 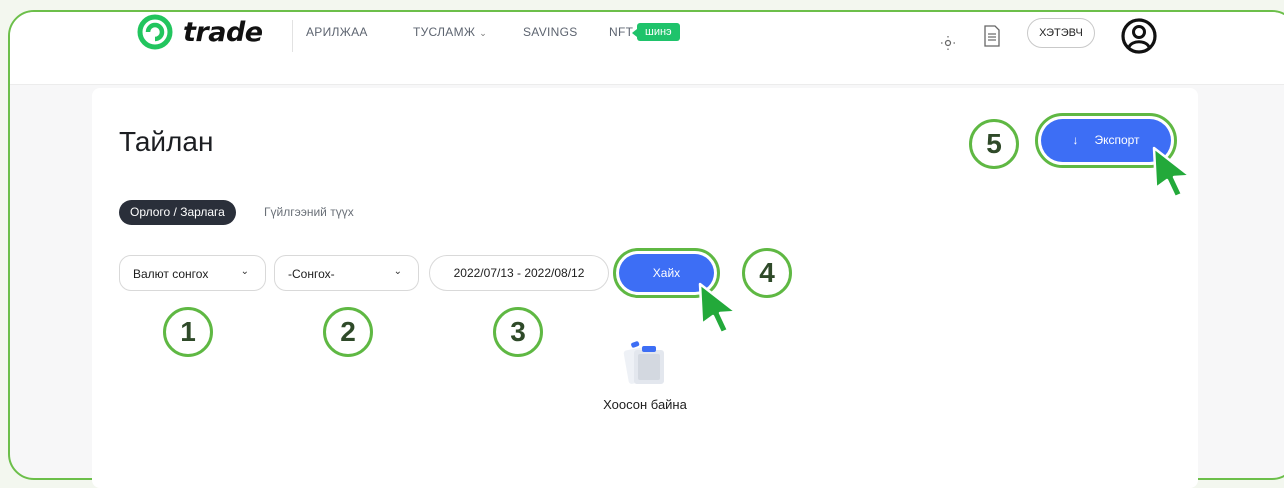 I want to click on tab-transaction-history: Гүйлгээний түүх, so click(x=309, y=212).